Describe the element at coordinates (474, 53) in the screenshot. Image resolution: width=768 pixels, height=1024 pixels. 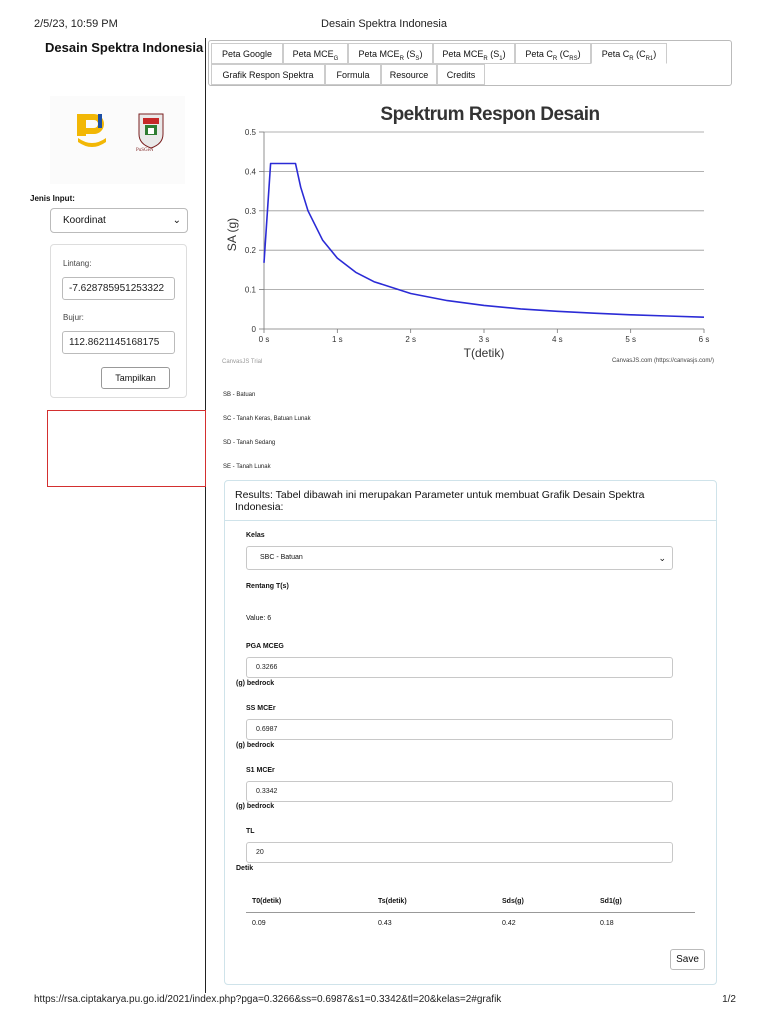
I see `tab-peta-mce-s1: Peta MCER (S1)` at that location.